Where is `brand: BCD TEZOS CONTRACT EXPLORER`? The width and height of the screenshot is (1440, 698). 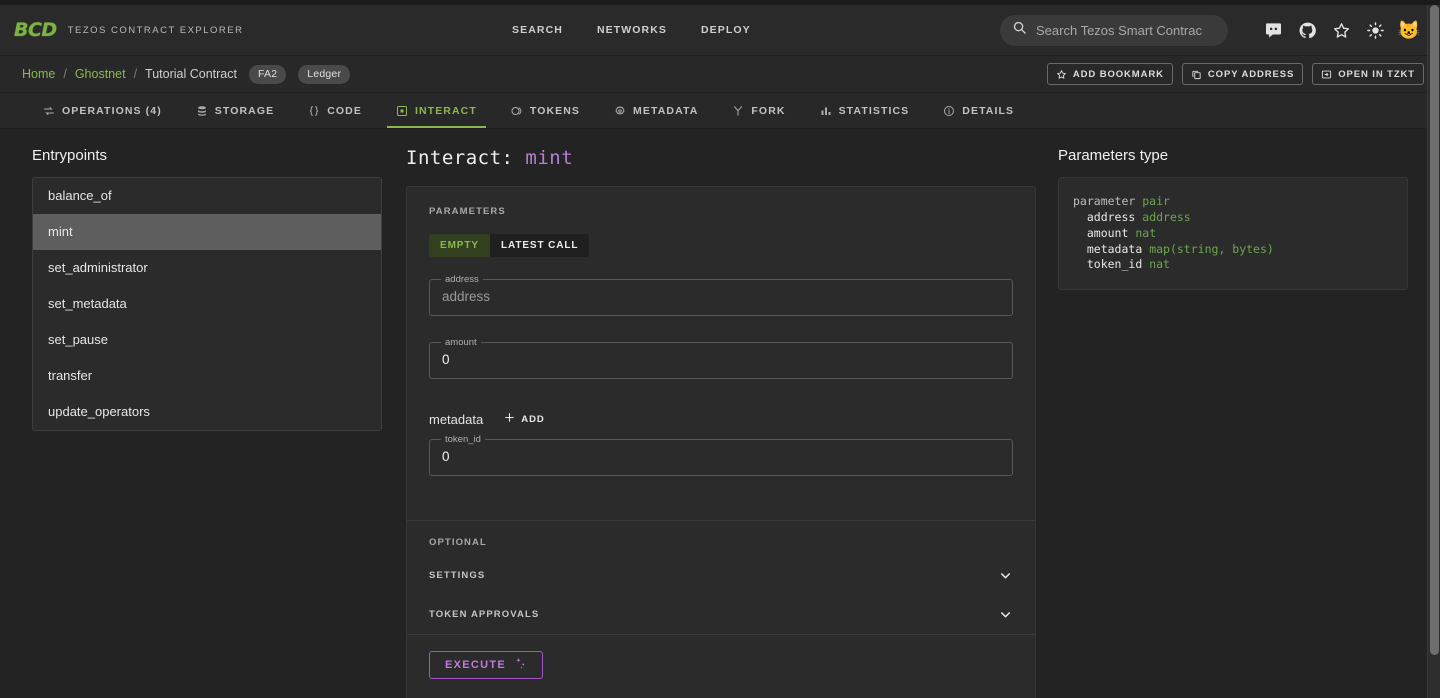 brand: BCD TEZOS CONTRACT EXPLORER is located at coordinates (129, 30).